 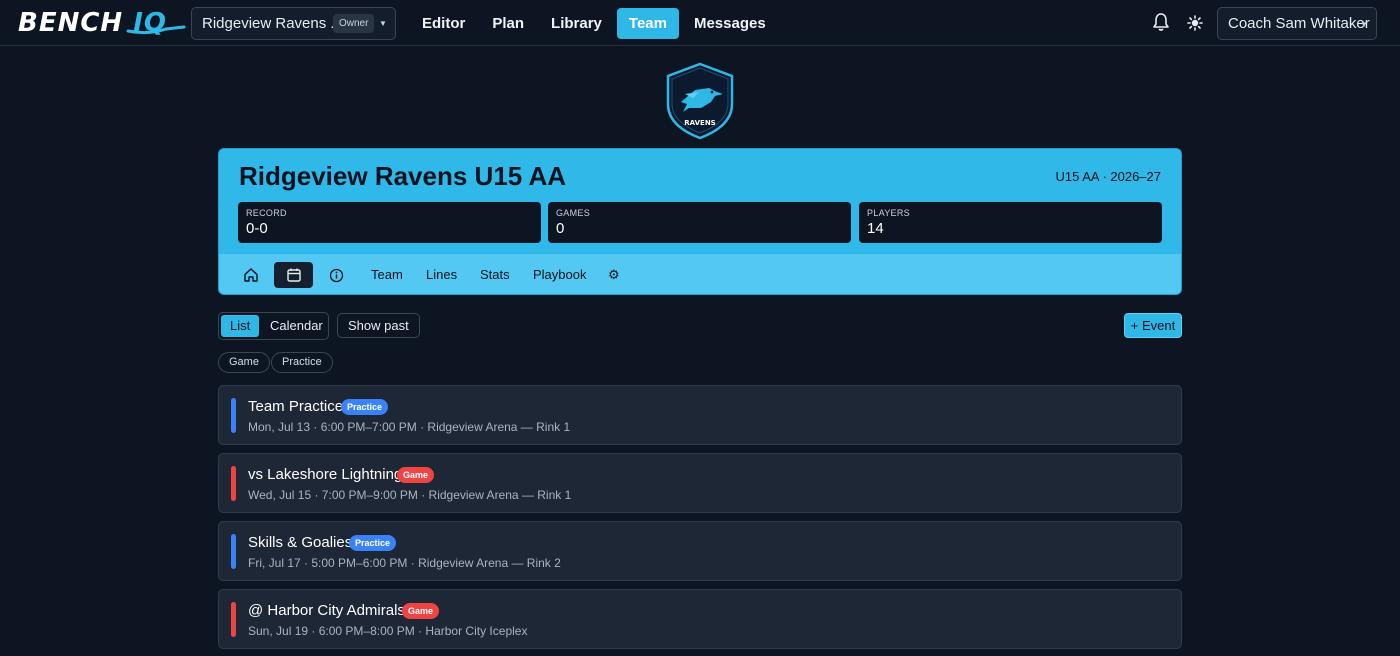 What do you see at coordinates (573, 213) in the screenshot?
I see `stat-label: GAMES` at bounding box center [573, 213].